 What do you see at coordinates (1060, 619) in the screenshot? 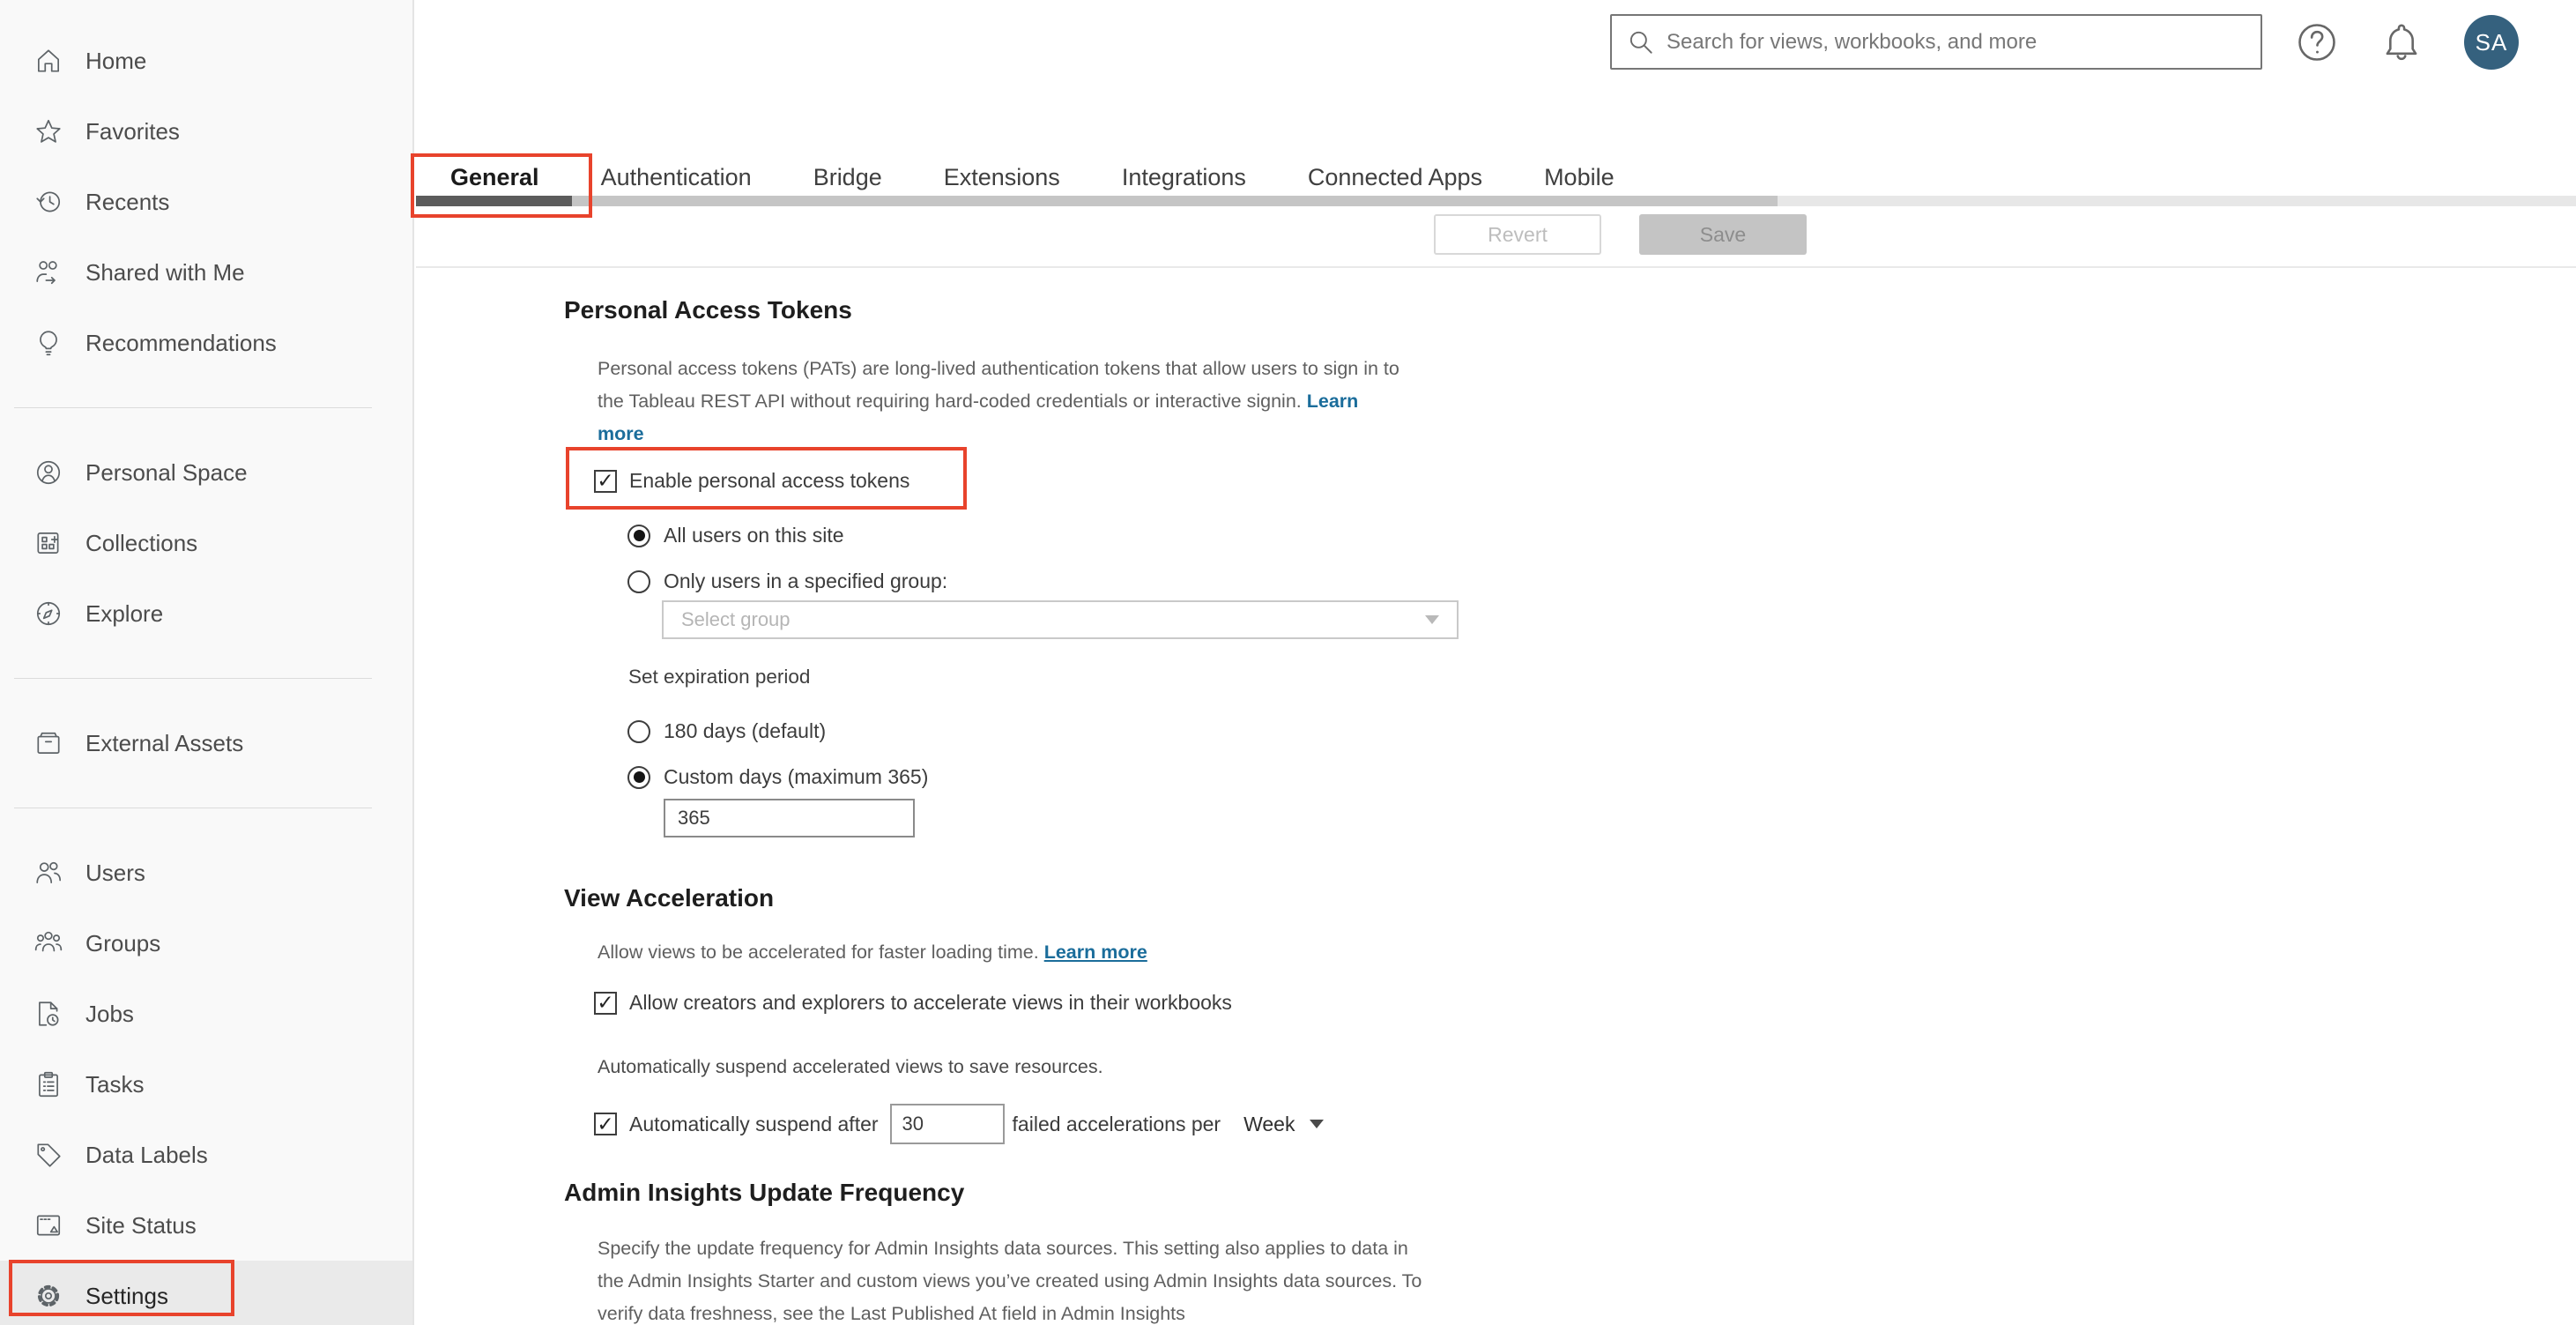
I see `select-group-dropdown: Select group` at bounding box center [1060, 619].